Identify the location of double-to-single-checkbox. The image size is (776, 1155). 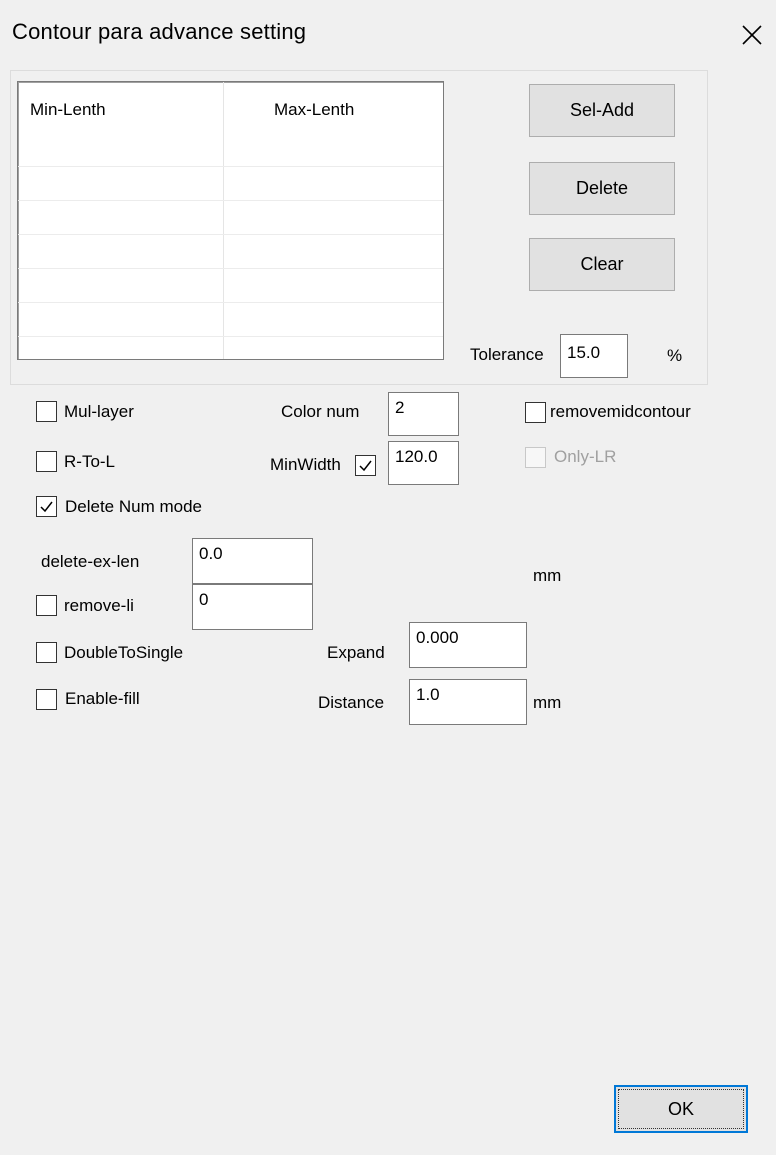
(46, 652).